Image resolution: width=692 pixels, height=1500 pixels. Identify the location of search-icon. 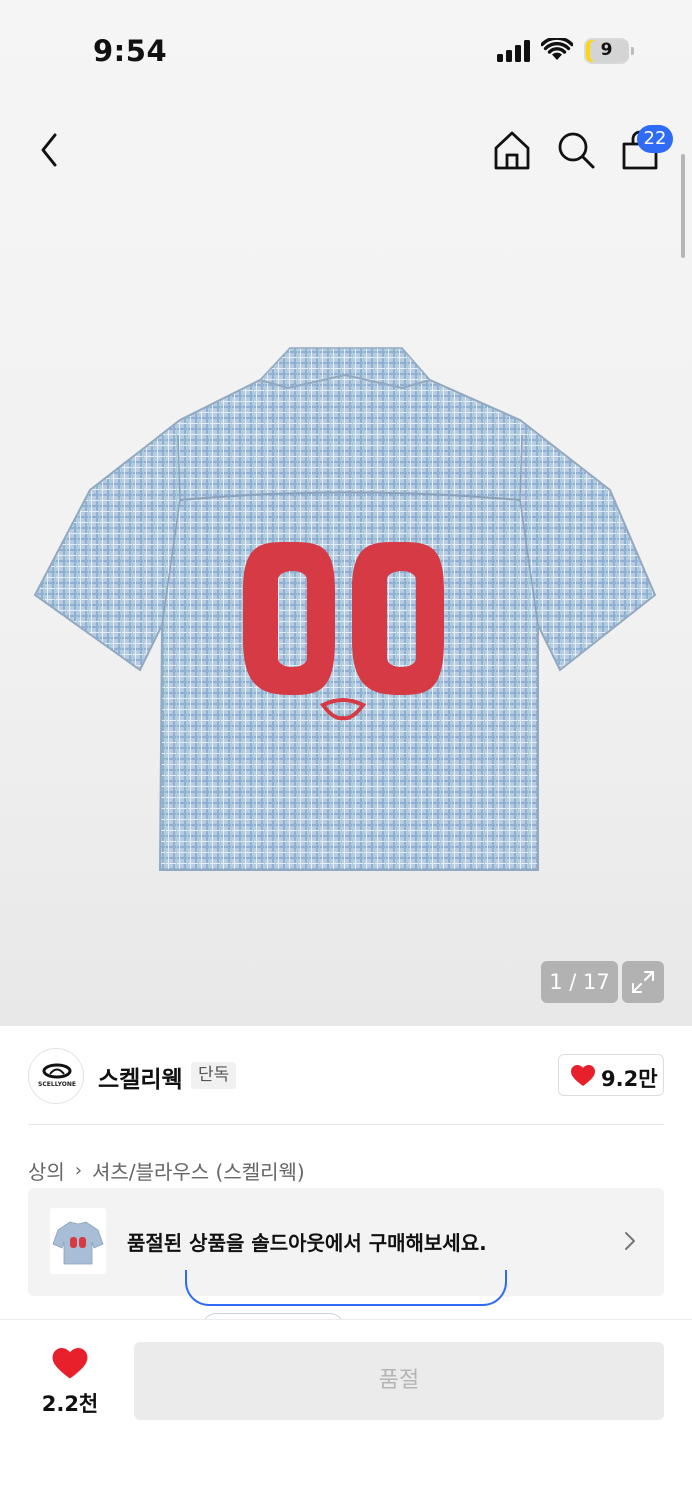
(576, 150).